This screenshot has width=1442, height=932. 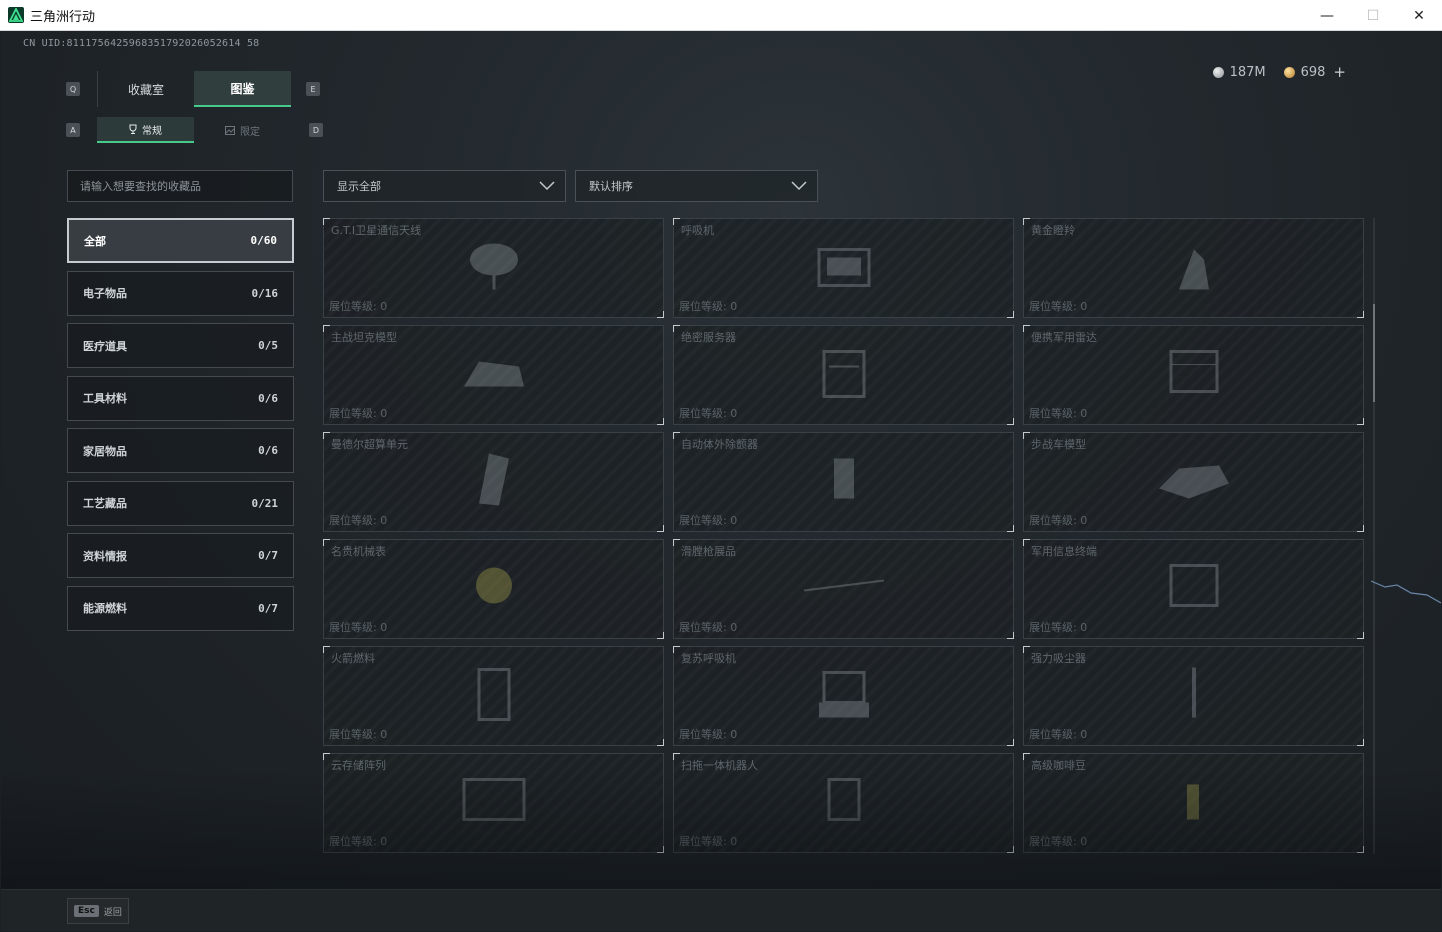 What do you see at coordinates (1339, 72) in the screenshot?
I see `add-currency-button: +` at bounding box center [1339, 72].